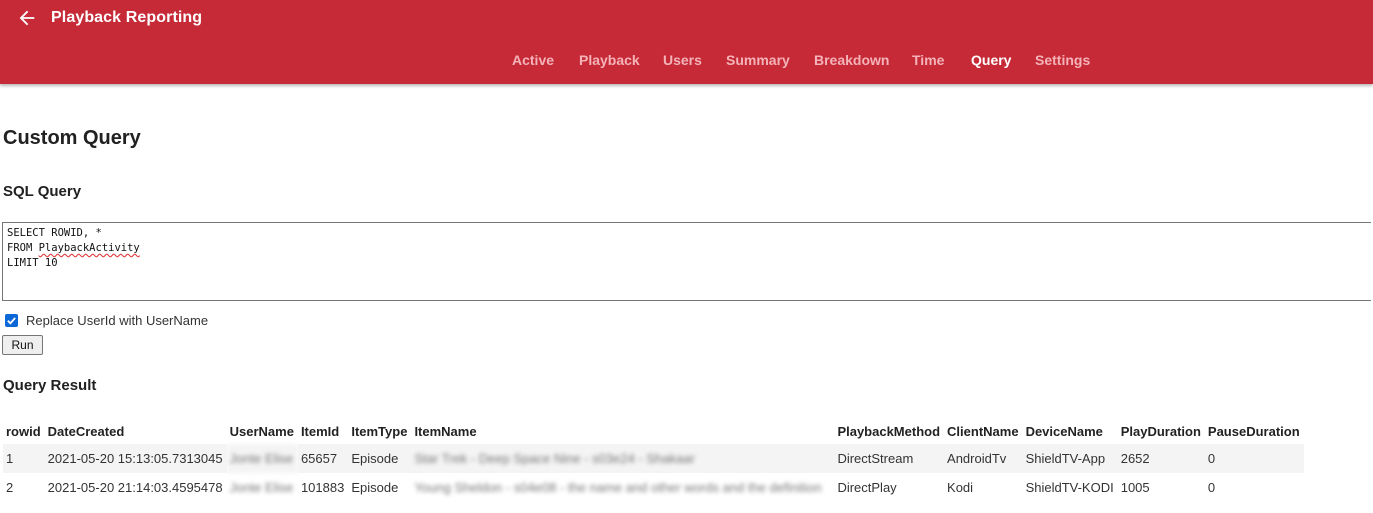 The width and height of the screenshot is (1373, 513). What do you see at coordinates (983, 431) in the screenshot?
I see `column-header: ClientName` at bounding box center [983, 431].